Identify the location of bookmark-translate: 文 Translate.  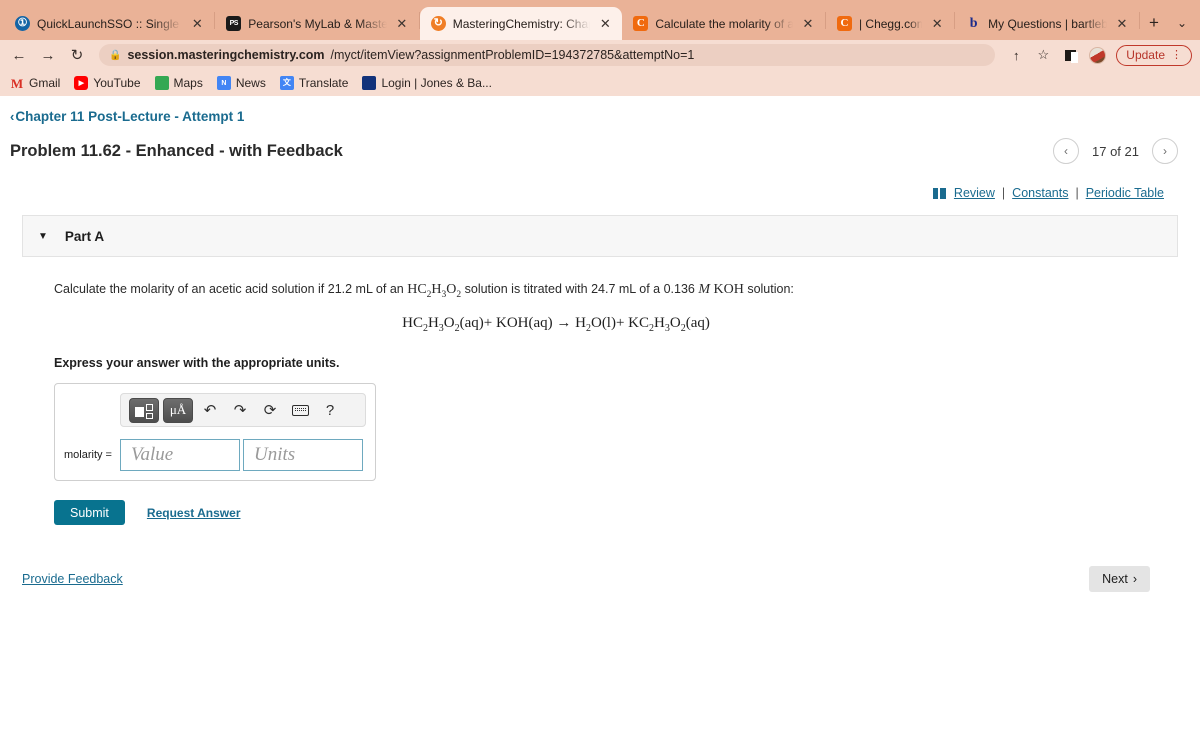
(314, 83).